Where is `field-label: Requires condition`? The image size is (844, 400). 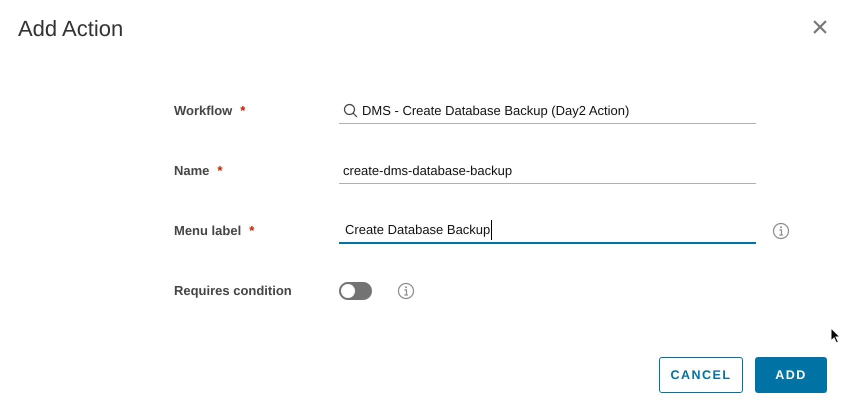 field-label: Requires condition is located at coordinates (233, 291).